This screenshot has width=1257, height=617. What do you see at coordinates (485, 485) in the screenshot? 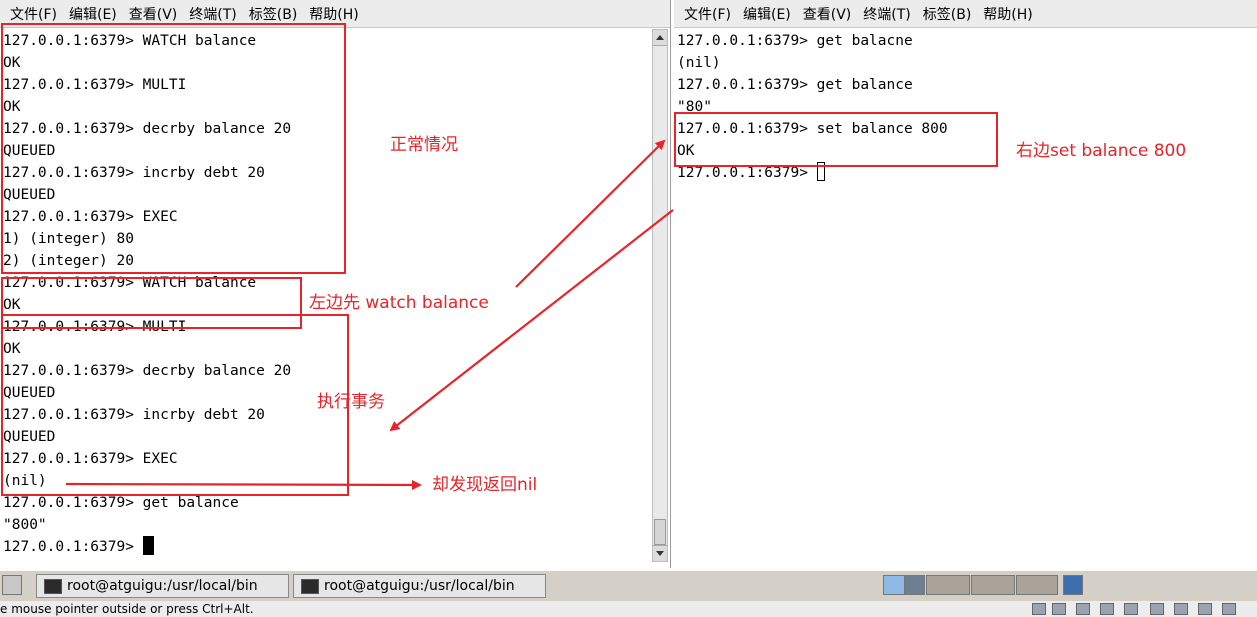
I see `annotation-returns-nil: 却发现返回nil` at bounding box center [485, 485].